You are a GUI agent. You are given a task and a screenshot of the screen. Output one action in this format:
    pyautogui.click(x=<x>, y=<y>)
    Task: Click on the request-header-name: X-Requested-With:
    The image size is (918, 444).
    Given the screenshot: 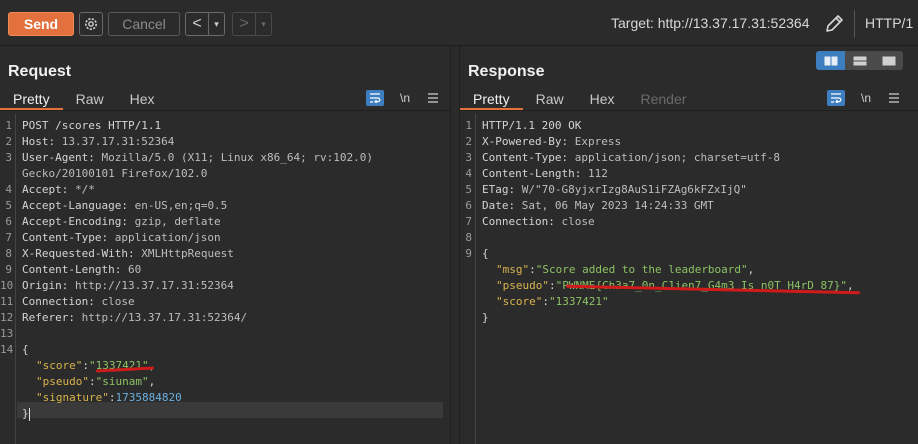 What is the action you would take?
    pyautogui.click(x=78, y=253)
    